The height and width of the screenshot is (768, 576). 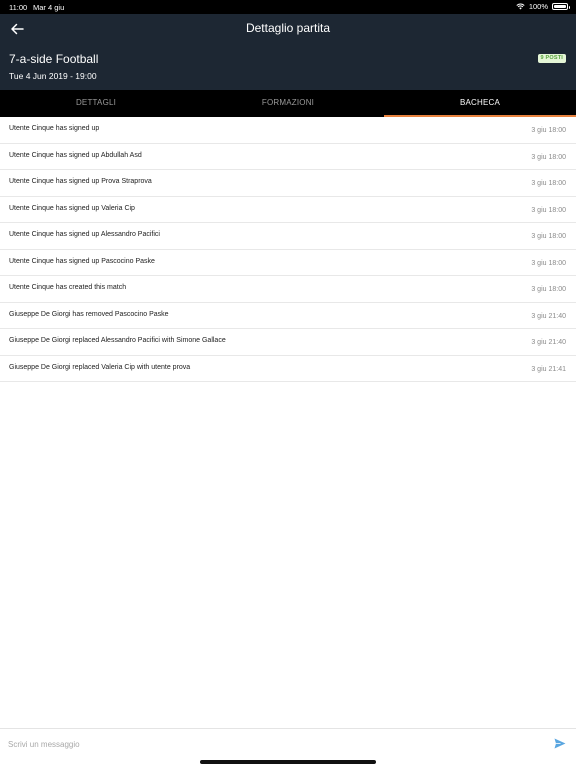 What do you see at coordinates (53, 76) in the screenshot?
I see `match-date: Tue 4 Jun 2019 - 19:00` at bounding box center [53, 76].